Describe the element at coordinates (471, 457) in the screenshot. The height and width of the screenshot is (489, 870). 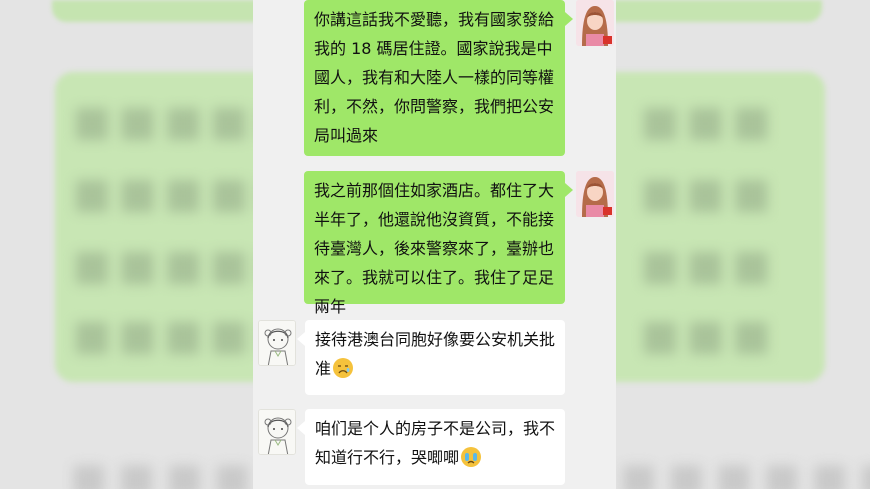
I see `crying-face-emoji-icon` at that location.